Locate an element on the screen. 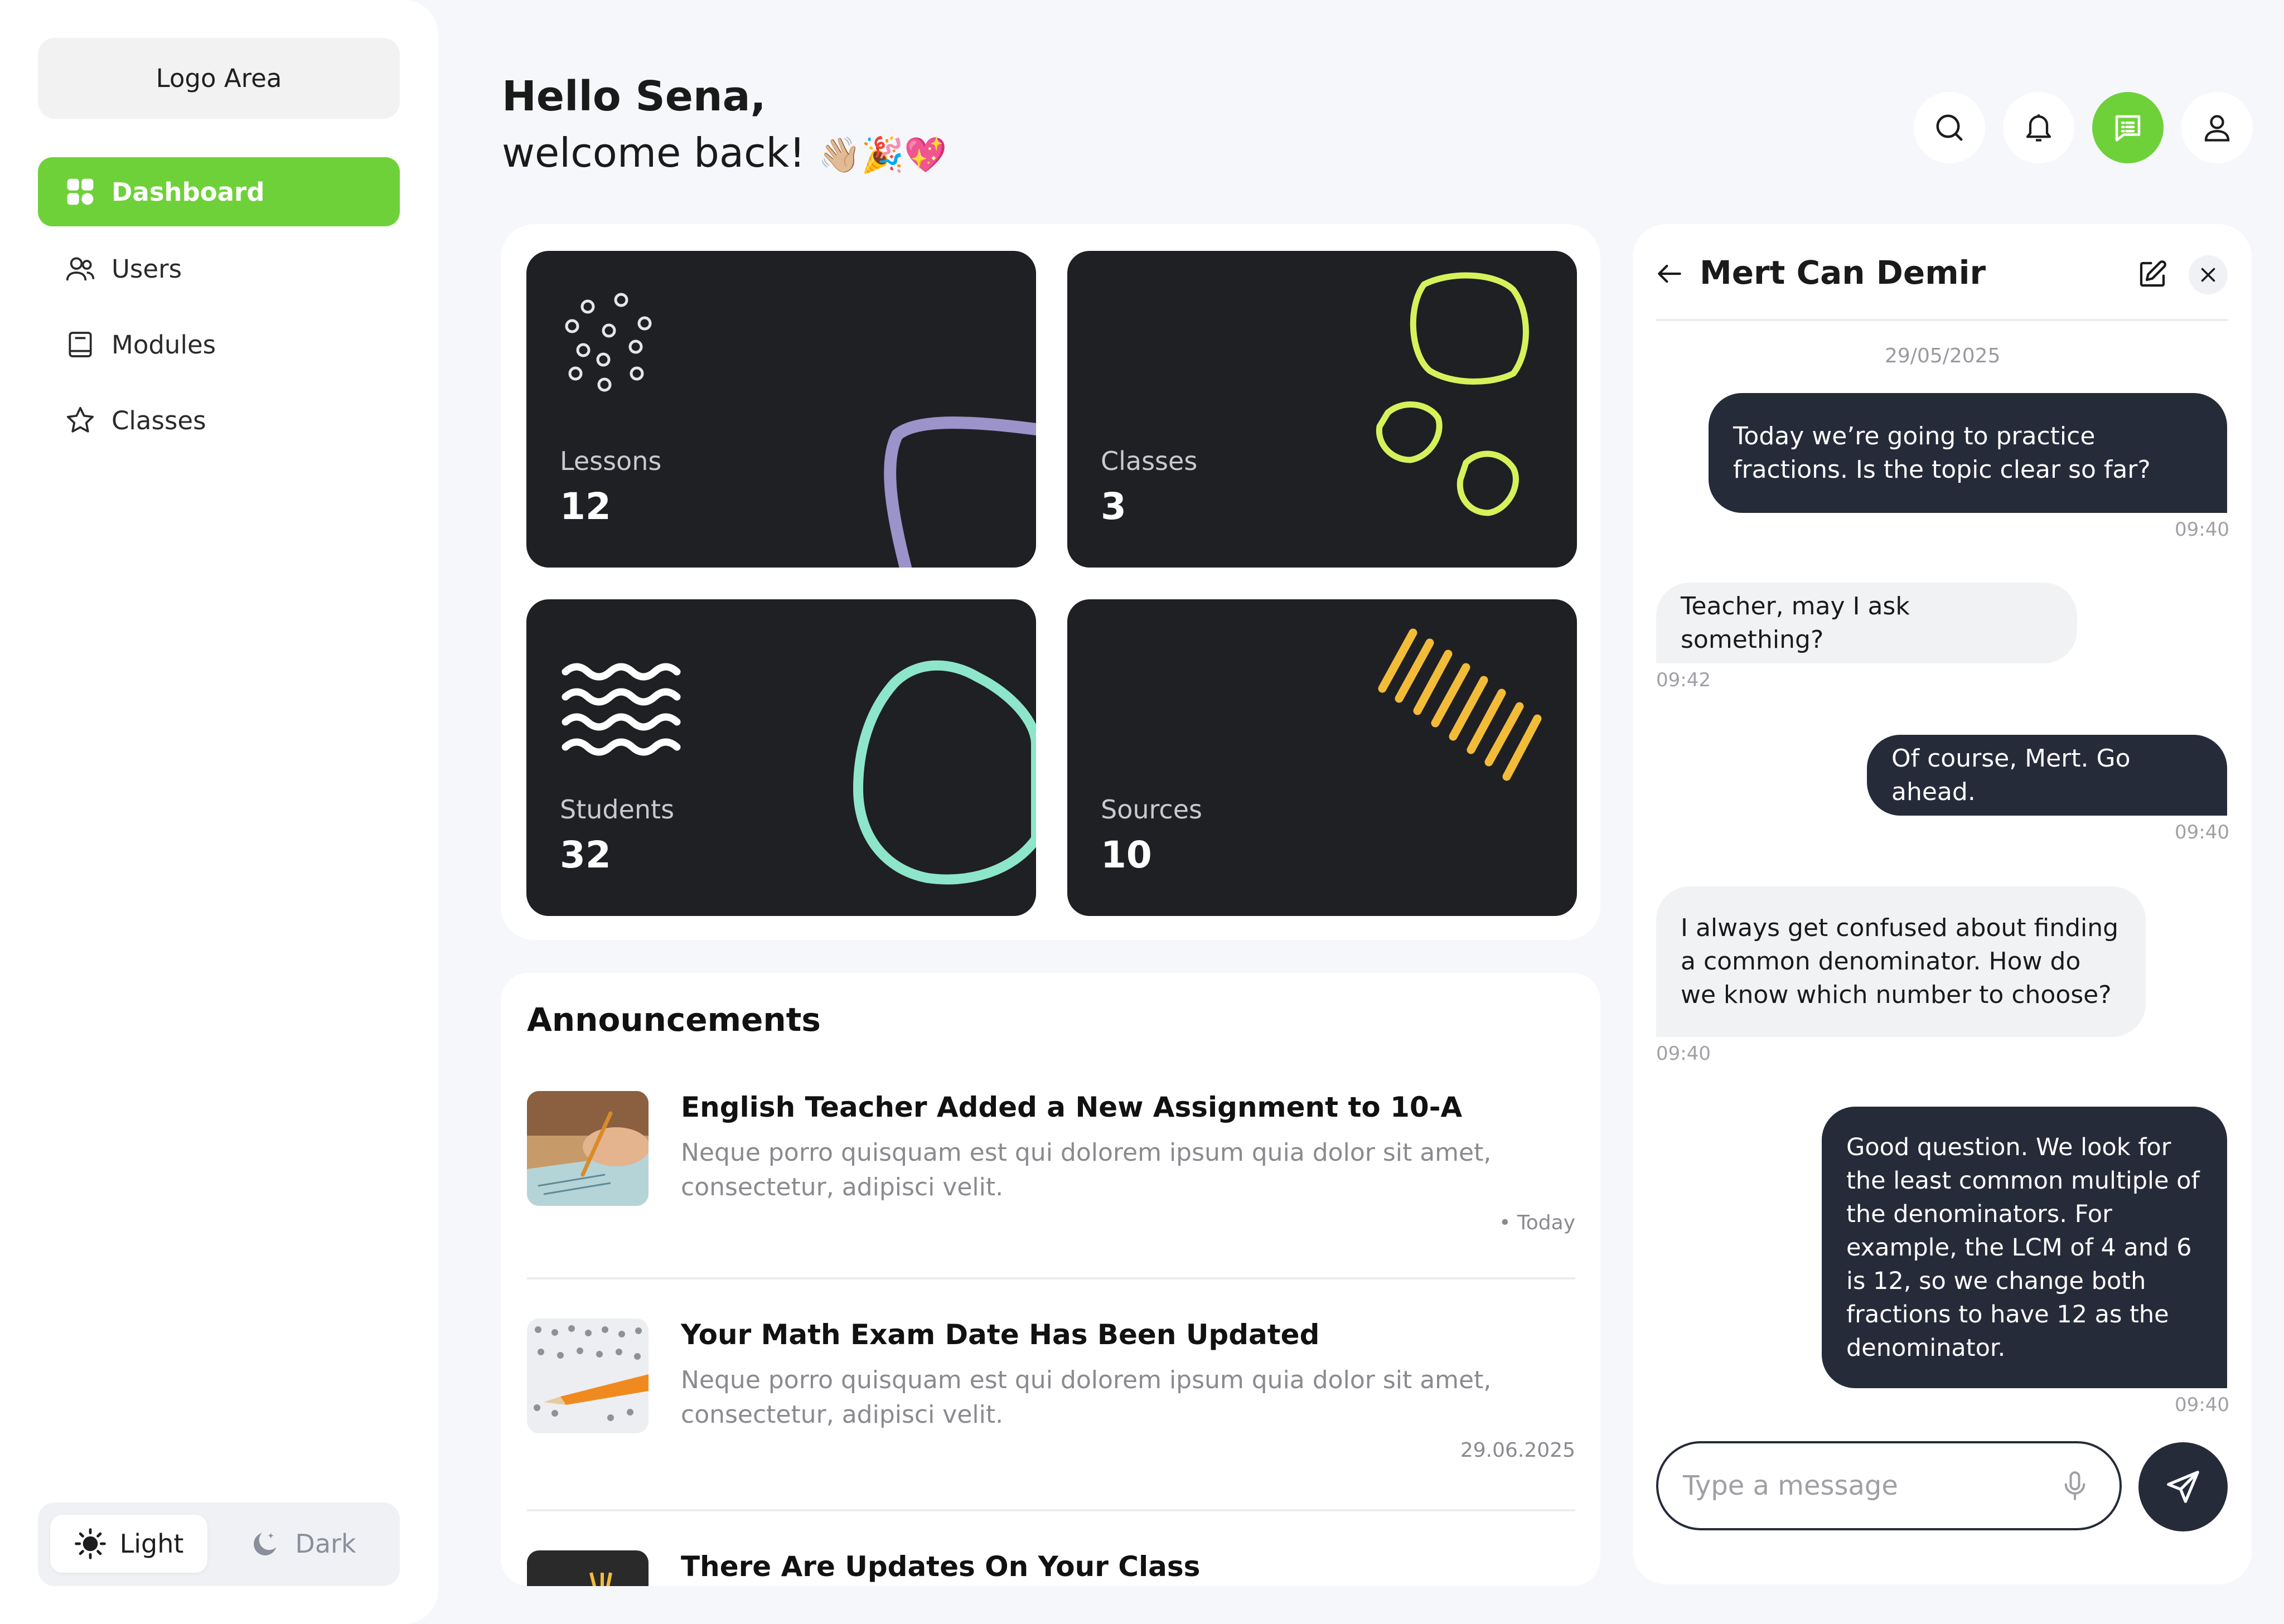 Image resolution: width=2284 pixels, height=1624 pixels. message-input-placeholder: Type a message is located at coordinates (1790, 1485).